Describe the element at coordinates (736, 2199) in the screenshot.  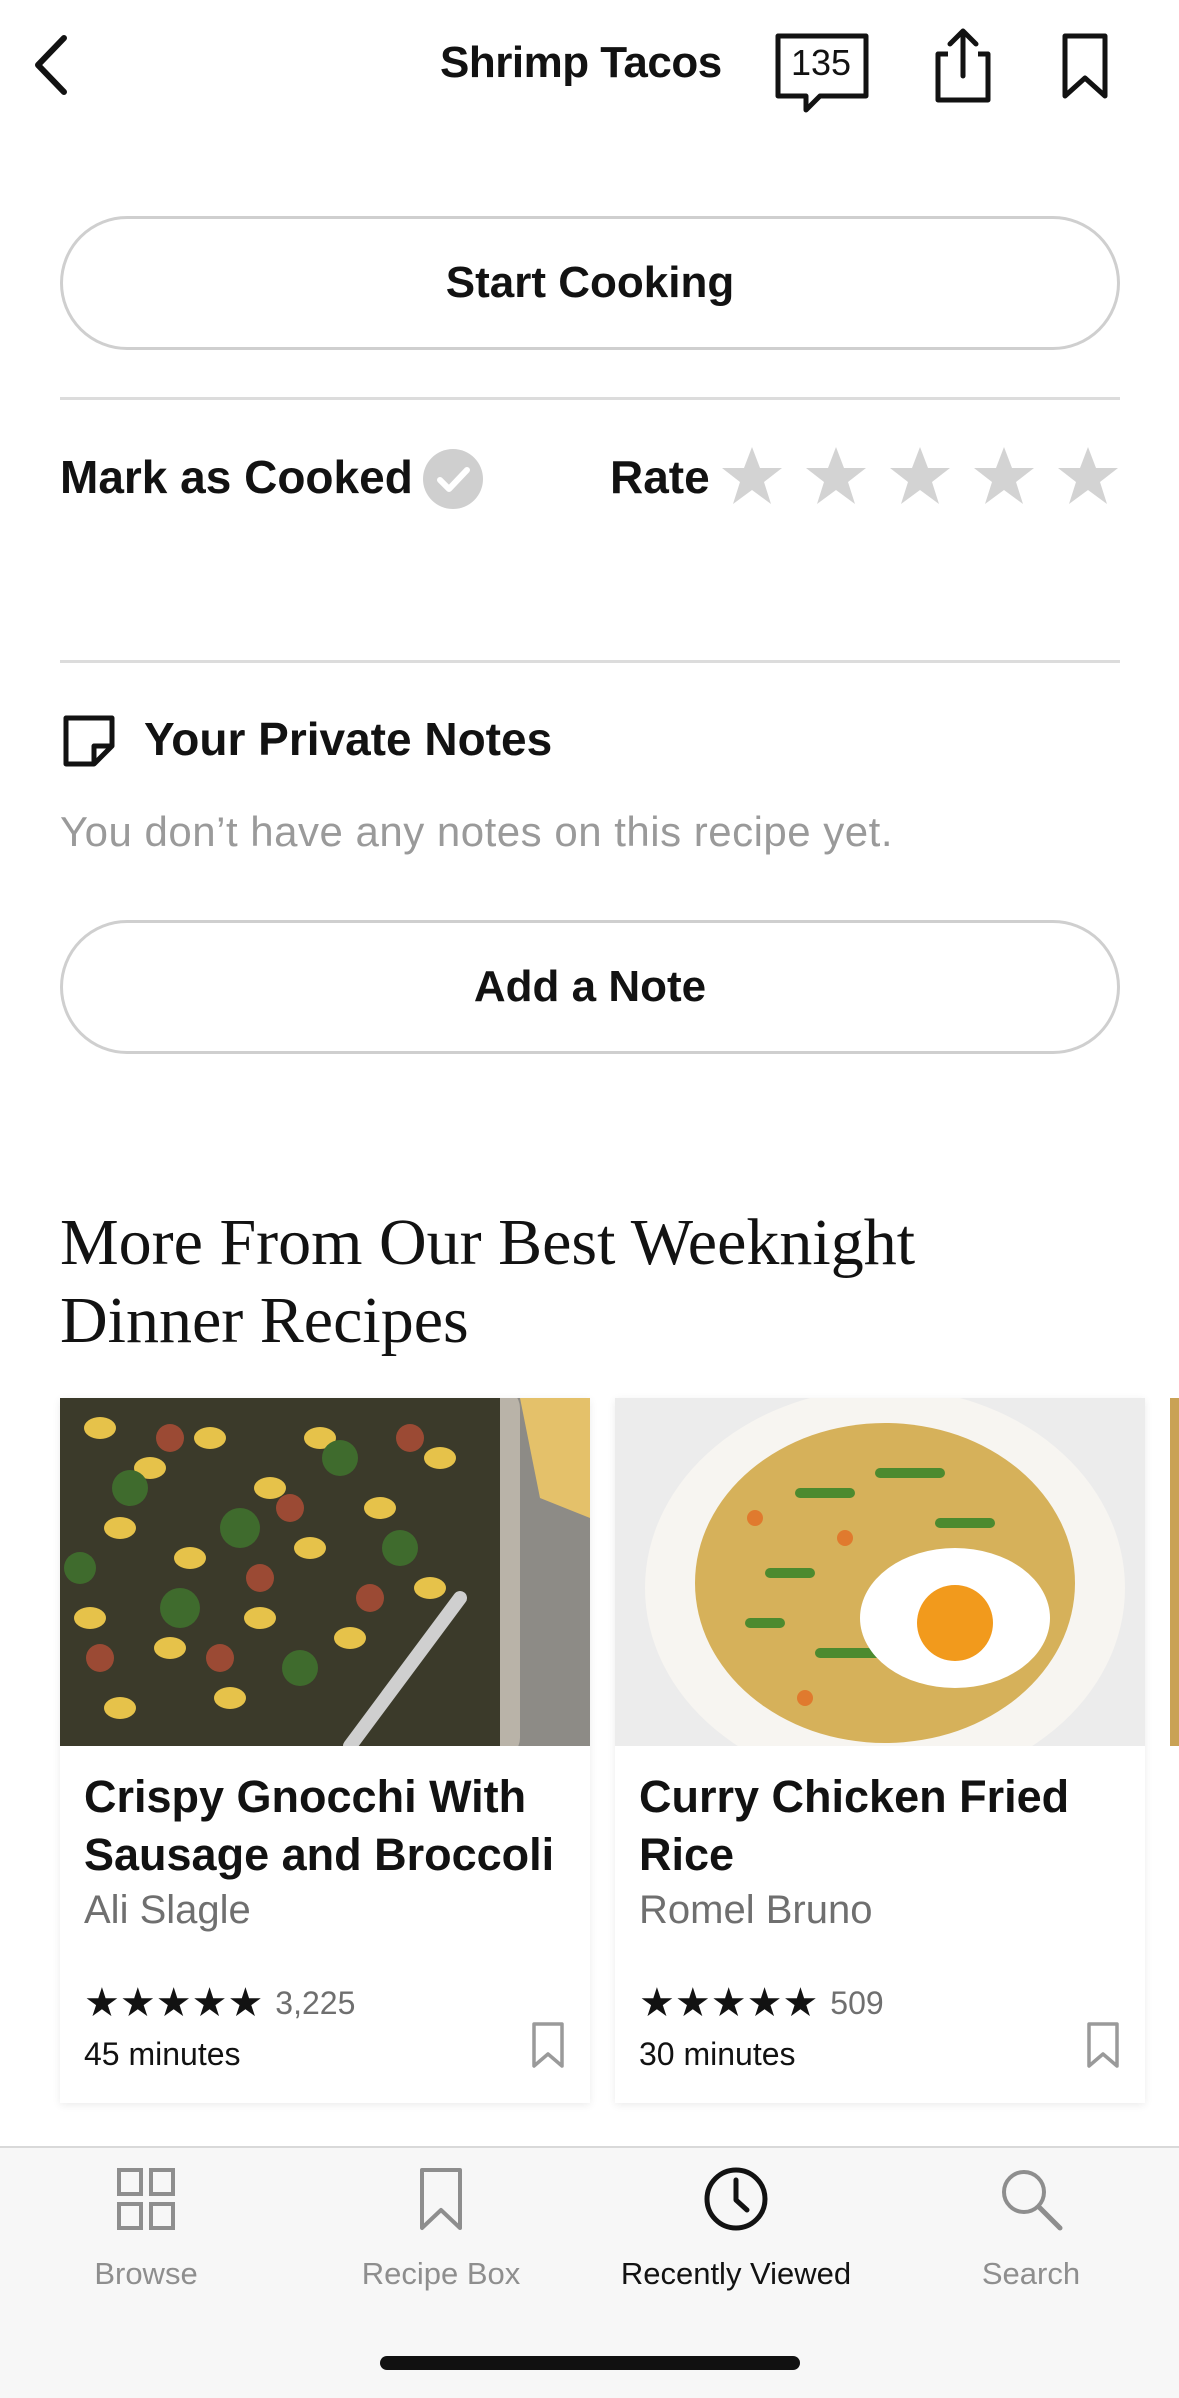
I see `clock-icon` at that location.